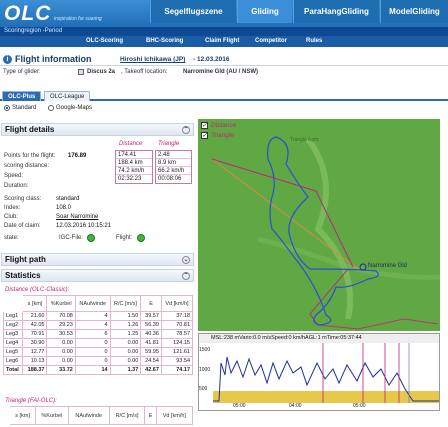 This screenshot has height=427, width=448. Describe the element at coordinates (13, 352) in the screenshot. I see `table-cell: Leg5` at that location.